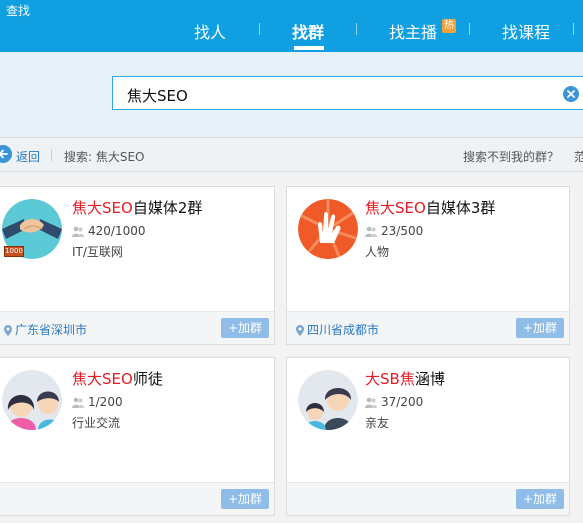 This screenshot has height=523, width=583. I want to click on back-arrow-icon, so click(6, 154).